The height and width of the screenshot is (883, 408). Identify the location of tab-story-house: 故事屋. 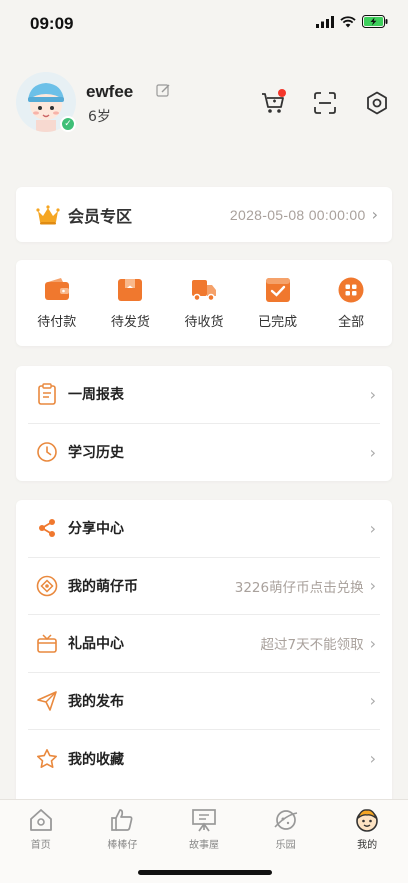
(204, 828).